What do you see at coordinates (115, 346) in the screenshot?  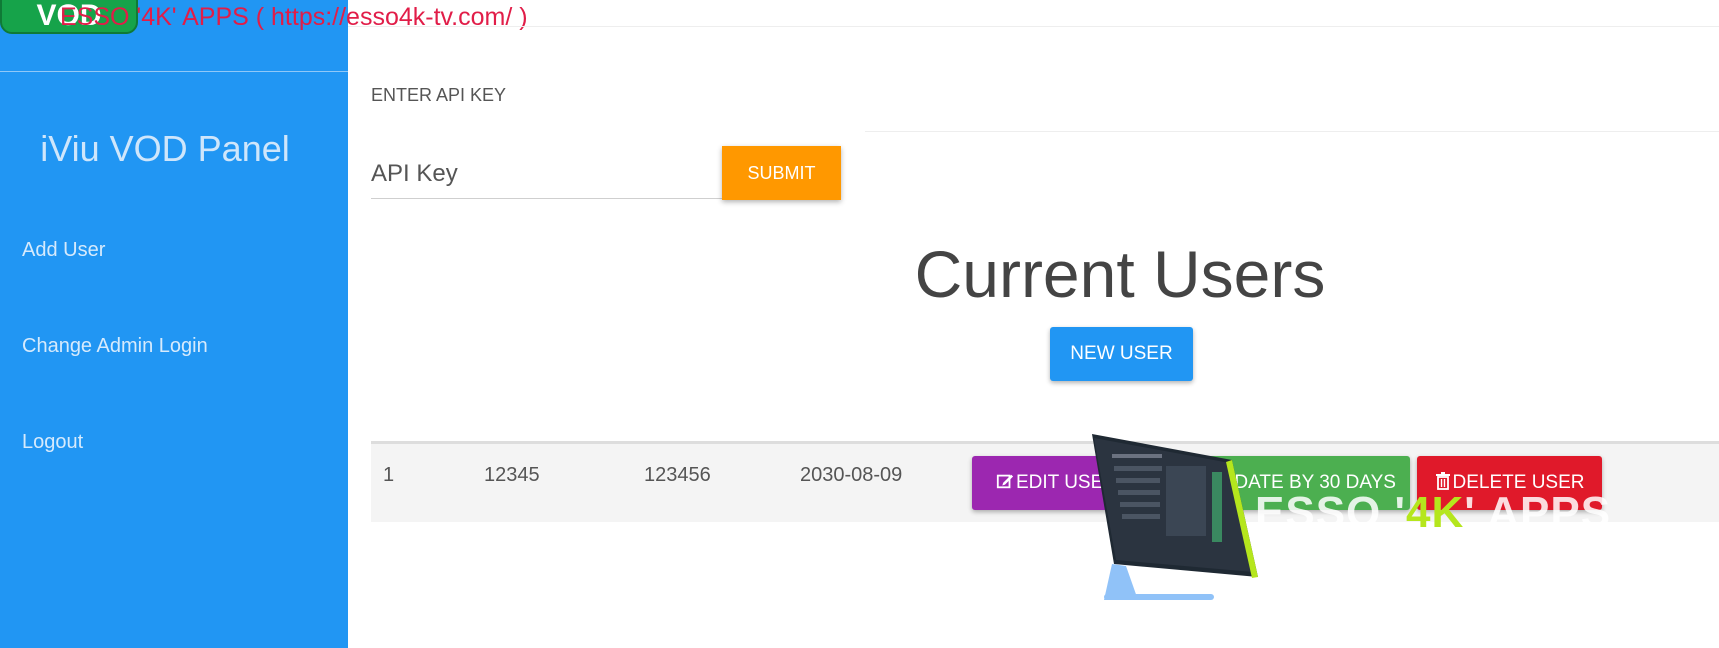 I see `sidebar-item-change-admin-login: Change Admin Login` at bounding box center [115, 346].